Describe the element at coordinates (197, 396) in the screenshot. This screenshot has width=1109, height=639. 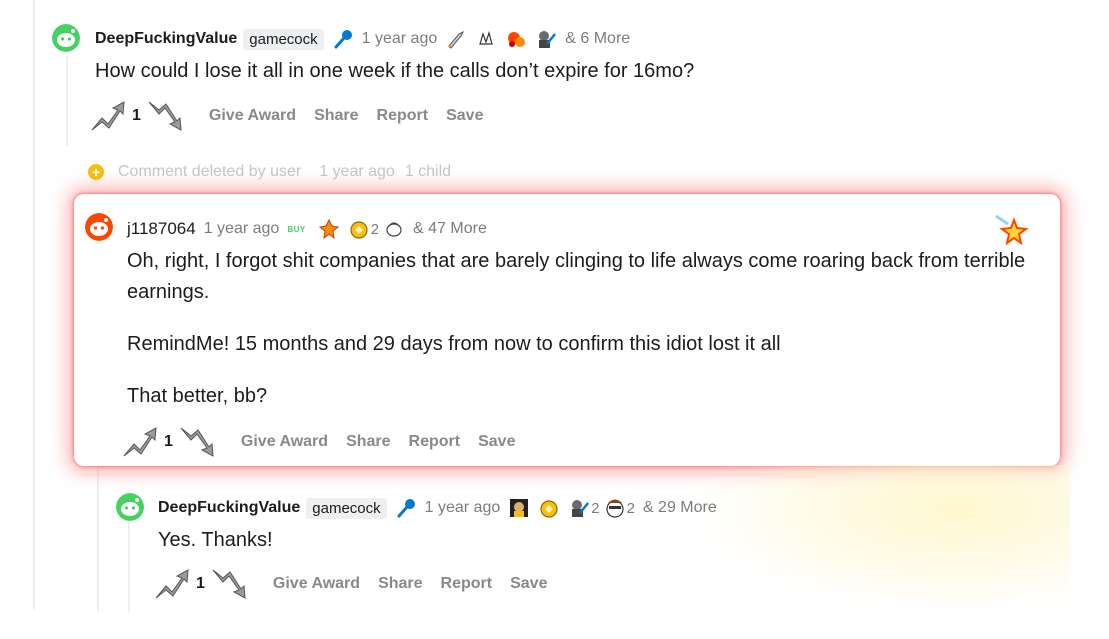
I see `comment-paragraph: That better, bb?` at that location.